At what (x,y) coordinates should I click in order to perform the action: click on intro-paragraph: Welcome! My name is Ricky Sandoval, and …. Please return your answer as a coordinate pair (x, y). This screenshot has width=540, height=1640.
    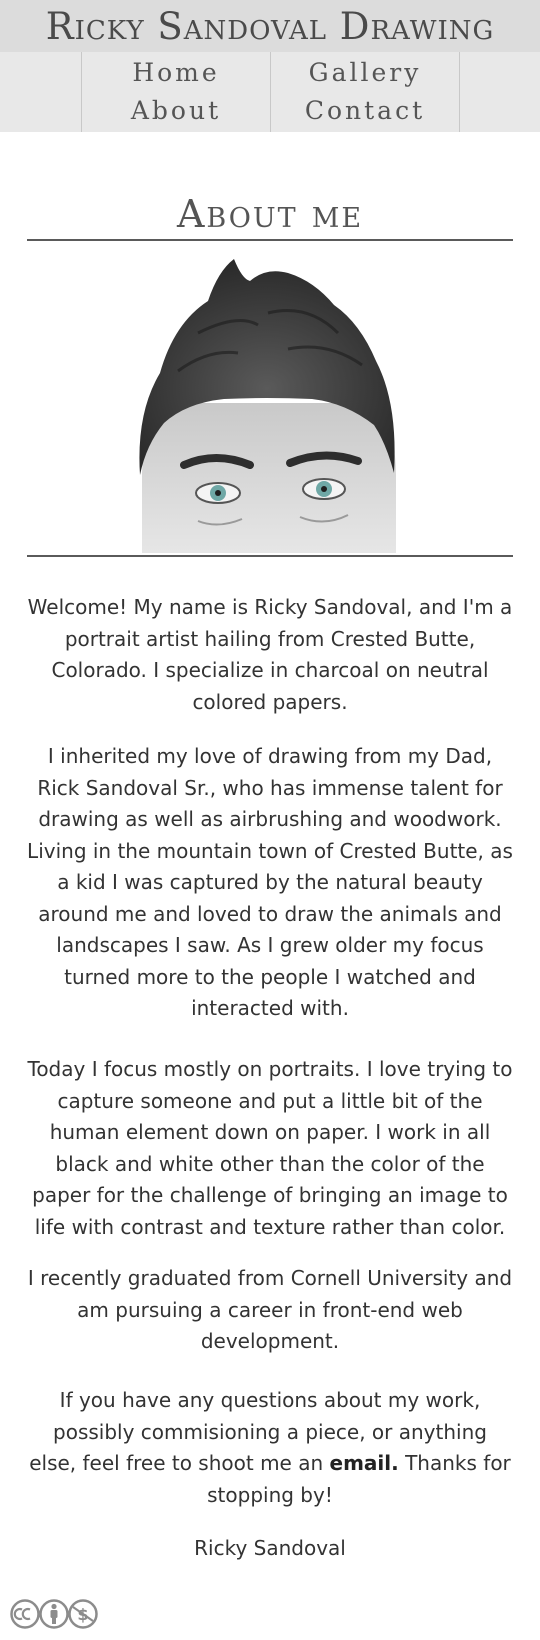
    Looking at the image, I should click on (270, 654).